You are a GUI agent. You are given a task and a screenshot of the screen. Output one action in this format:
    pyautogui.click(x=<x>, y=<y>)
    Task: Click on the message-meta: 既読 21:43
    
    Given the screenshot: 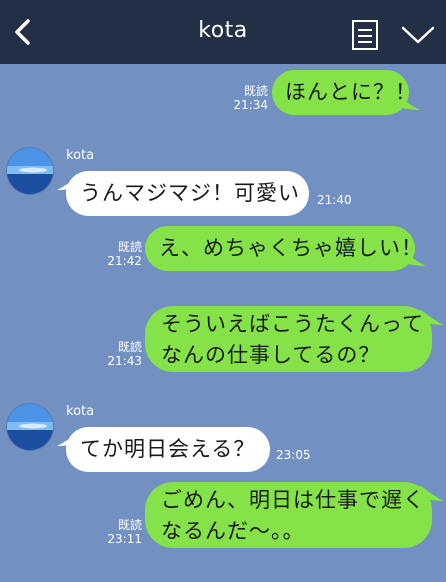 What is the action you would take?
    pyautogui.click(x=121, y=354)
    